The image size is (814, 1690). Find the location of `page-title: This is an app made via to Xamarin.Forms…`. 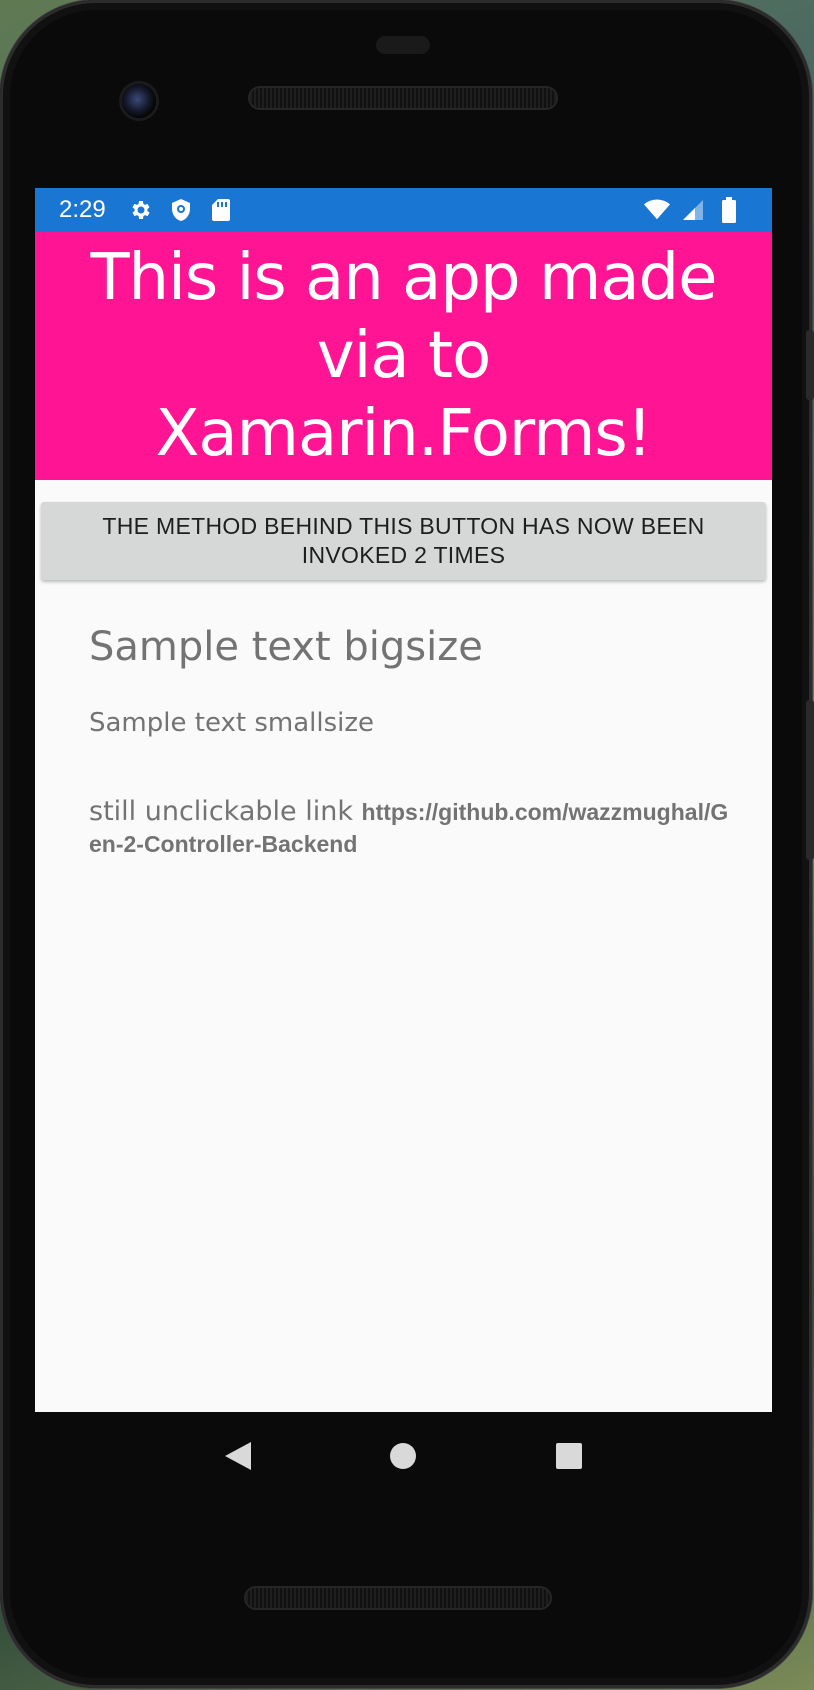

page-title: This is an app made via to Xamarin.Forms… is located at coordinates (403, 356).